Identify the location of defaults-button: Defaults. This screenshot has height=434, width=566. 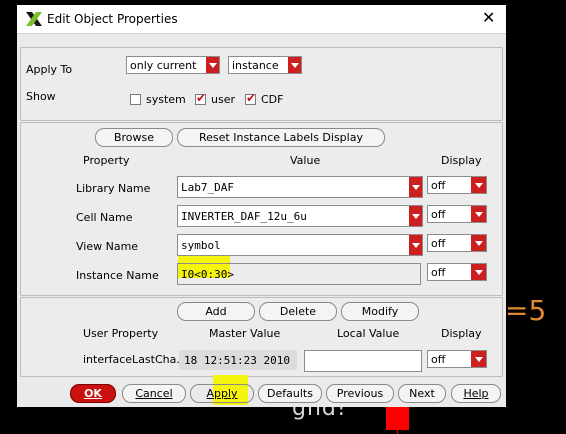
(290, 393).